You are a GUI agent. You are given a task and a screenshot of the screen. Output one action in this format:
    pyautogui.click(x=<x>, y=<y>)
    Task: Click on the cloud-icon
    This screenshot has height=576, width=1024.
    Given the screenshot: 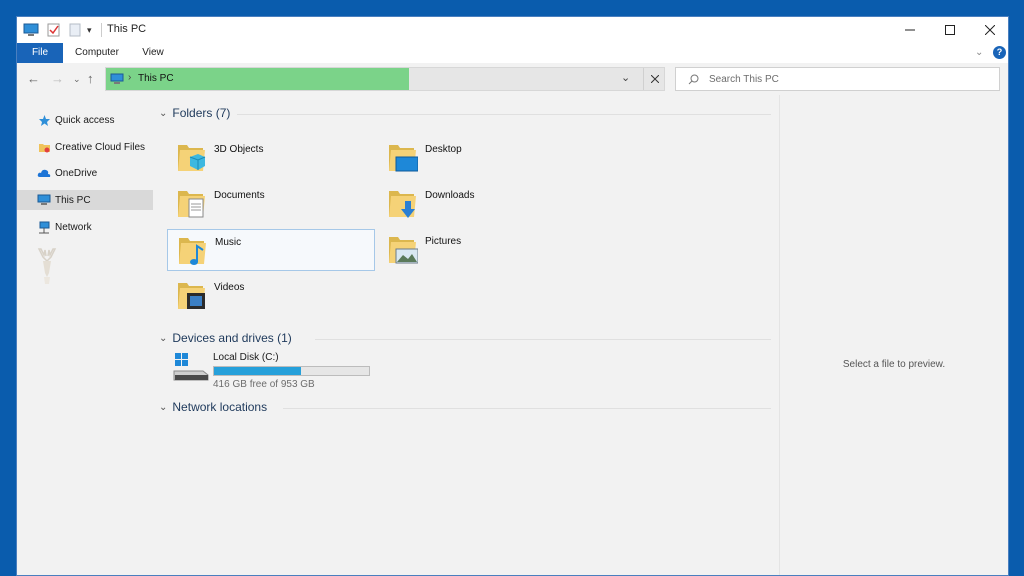 What is the action you would take?
    pyautogui.click(x=44, y=173)
    